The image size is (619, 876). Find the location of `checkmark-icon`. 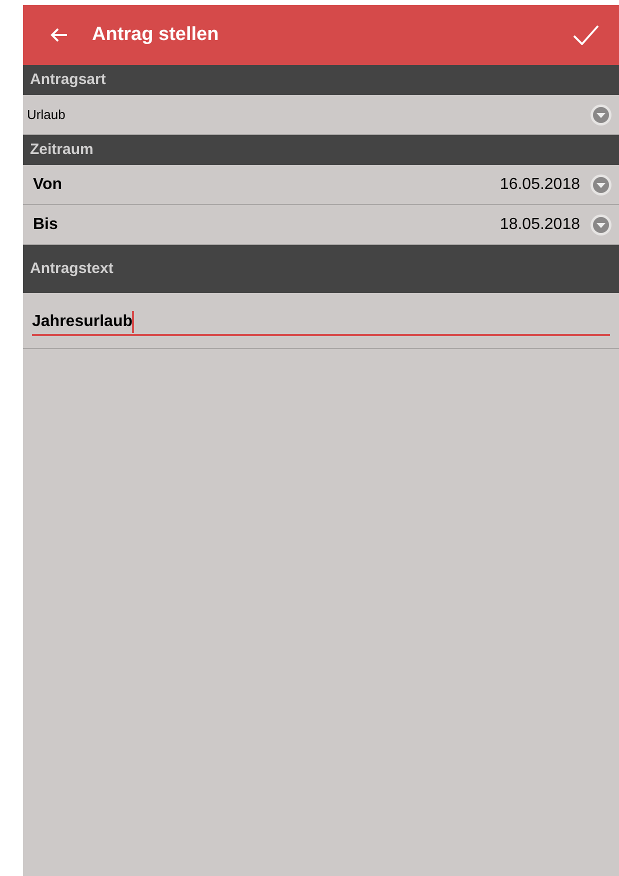

checkmark-icon is located at coordinates (586, 35).